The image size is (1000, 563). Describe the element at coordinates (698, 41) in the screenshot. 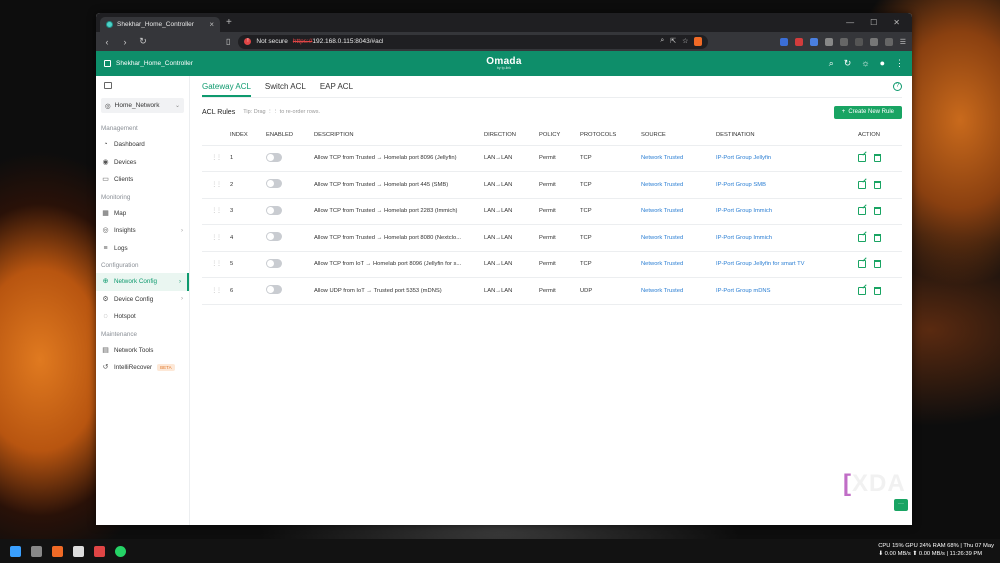

I see `brave-shield-icon` at that location.